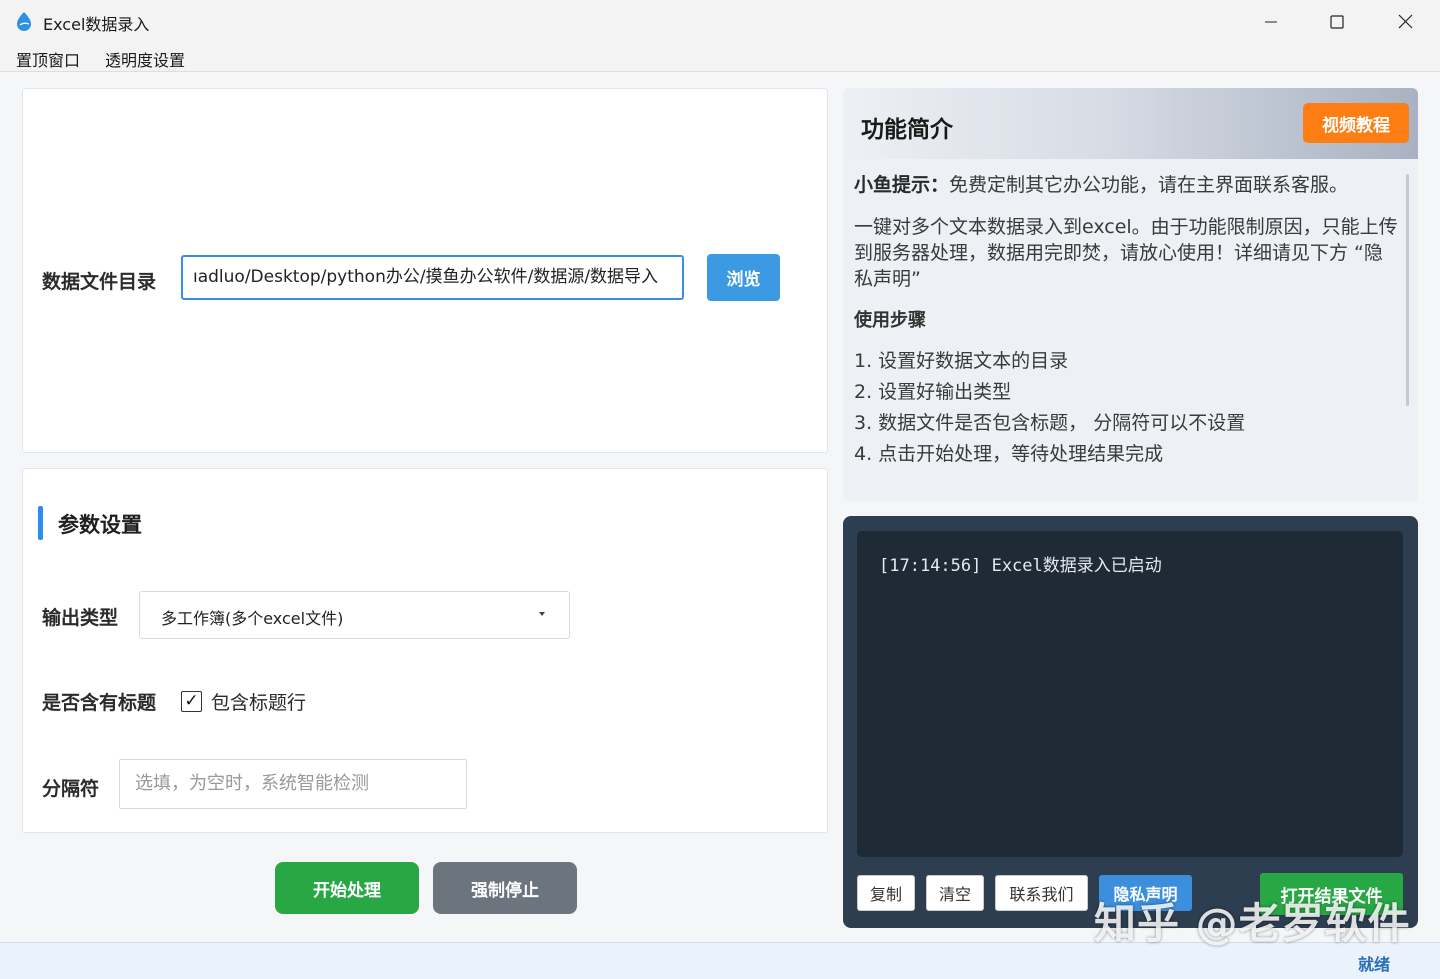  I want to click on start-button: 开始处理, so click(347, 888).